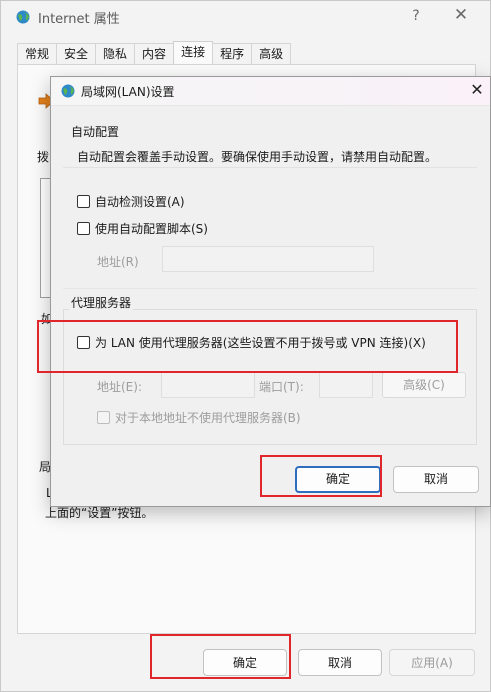 This screenshot has width=491, height=692. What do you see at coordinates (340, 662) in the screenshot?
I see `cancel-button: 取消` at bounding box center [340, 662].